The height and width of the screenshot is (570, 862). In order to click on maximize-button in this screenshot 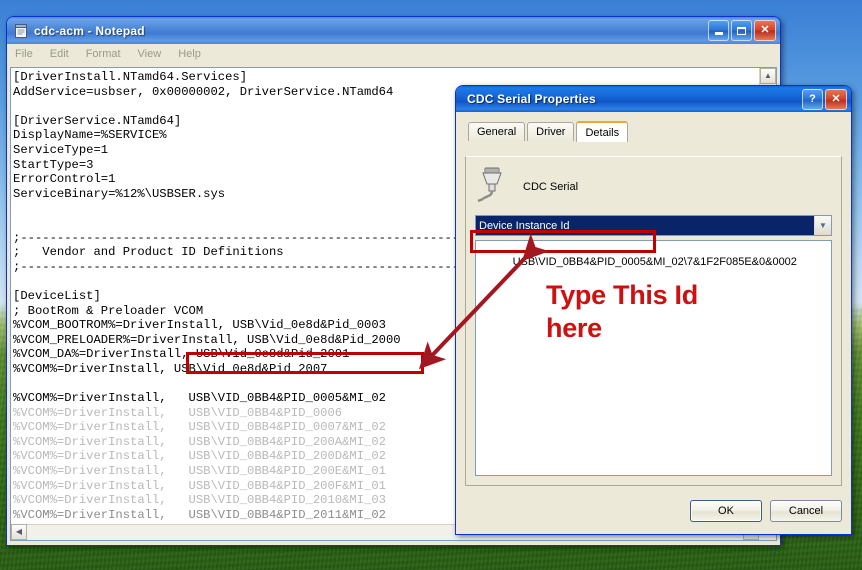, I will do `click(741, 30)`.